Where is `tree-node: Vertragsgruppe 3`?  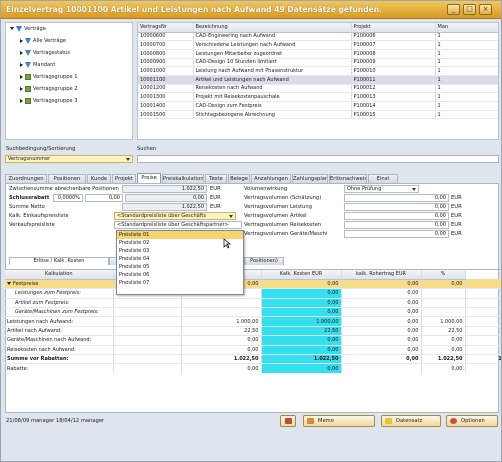
tree-node: Vertragsgruppe 3 is located at coordinates (48, 101).